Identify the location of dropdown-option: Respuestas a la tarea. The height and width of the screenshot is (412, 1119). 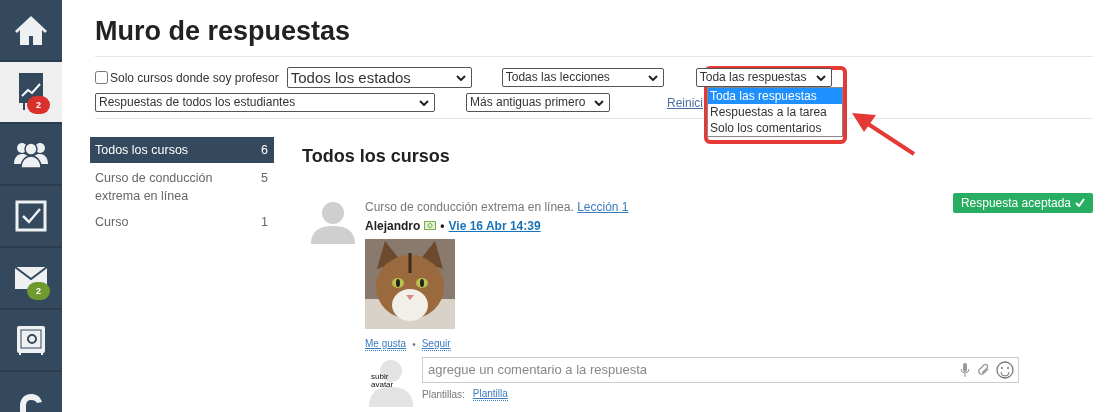
(775, 112).